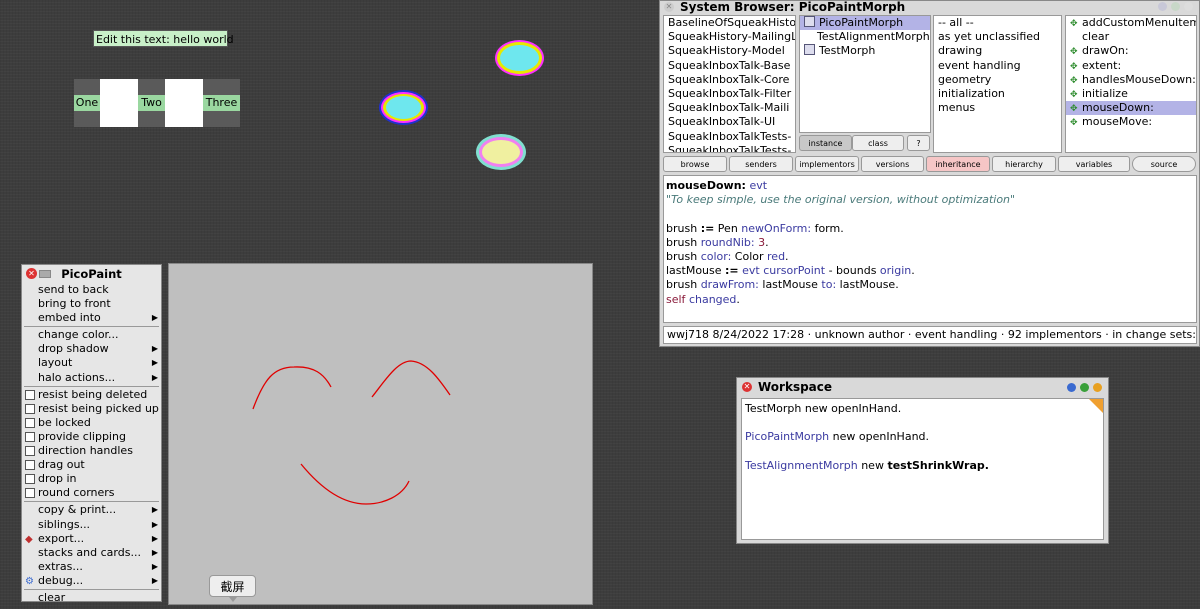  What do you see at coordinates (825, 143) in the screenshot?
I see `instance-toggle: instance` at bounding box center [825, 143].